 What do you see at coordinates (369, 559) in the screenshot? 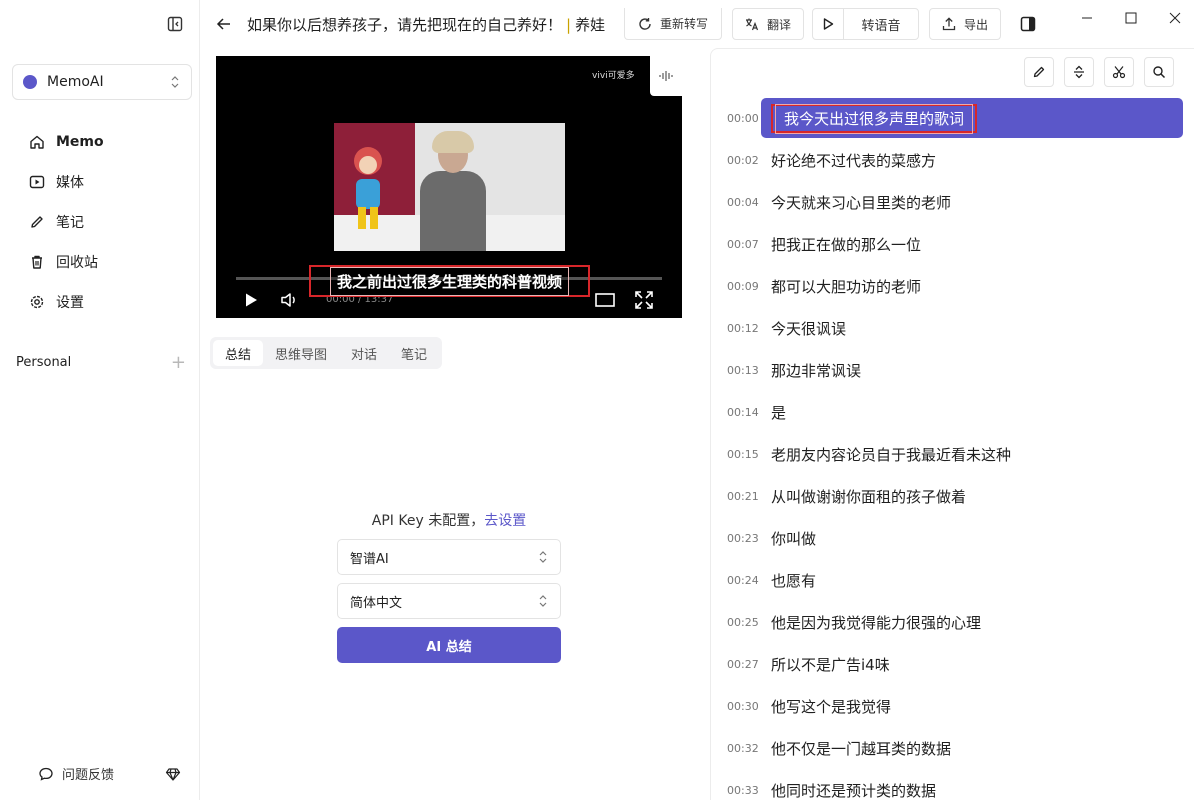
I see `provider-value: 智谱AI` at bounding box center [369, 559].